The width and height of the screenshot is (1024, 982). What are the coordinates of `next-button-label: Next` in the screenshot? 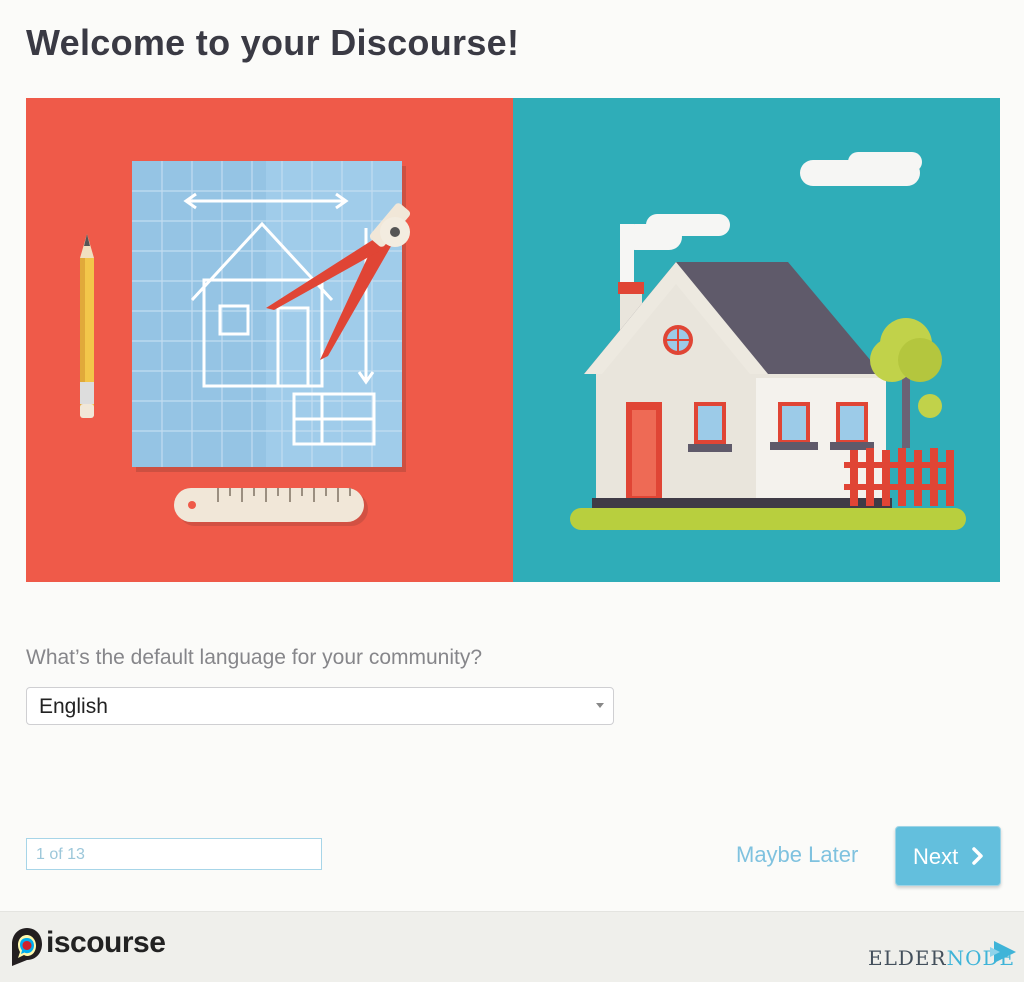 It's located at (936, 856).